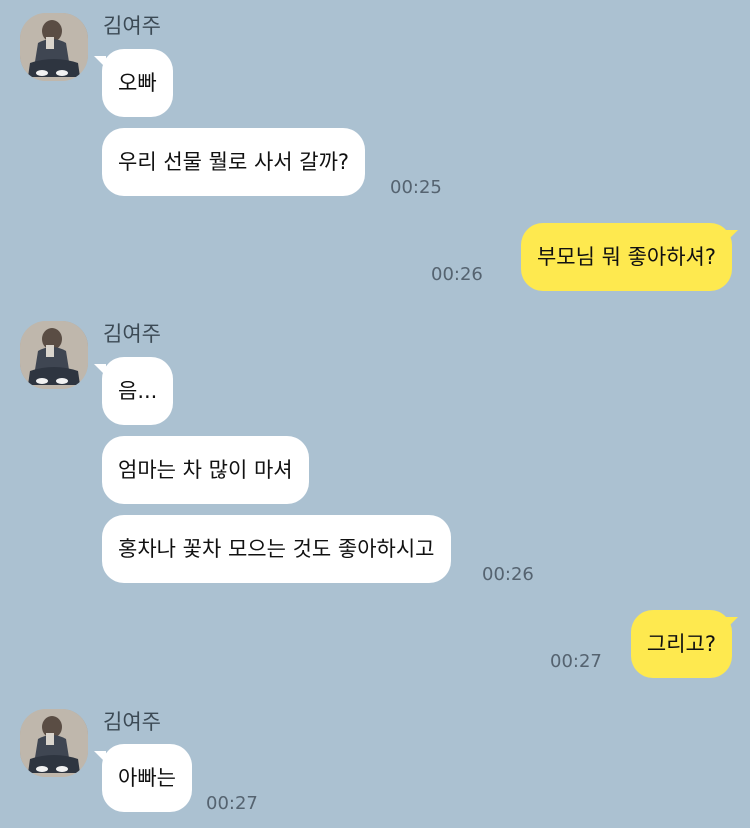 This screenshot has width=750, height=828. I want to click on message-bubble-incoming: 엄마는 차 많이 마셔, so click(205, 470).